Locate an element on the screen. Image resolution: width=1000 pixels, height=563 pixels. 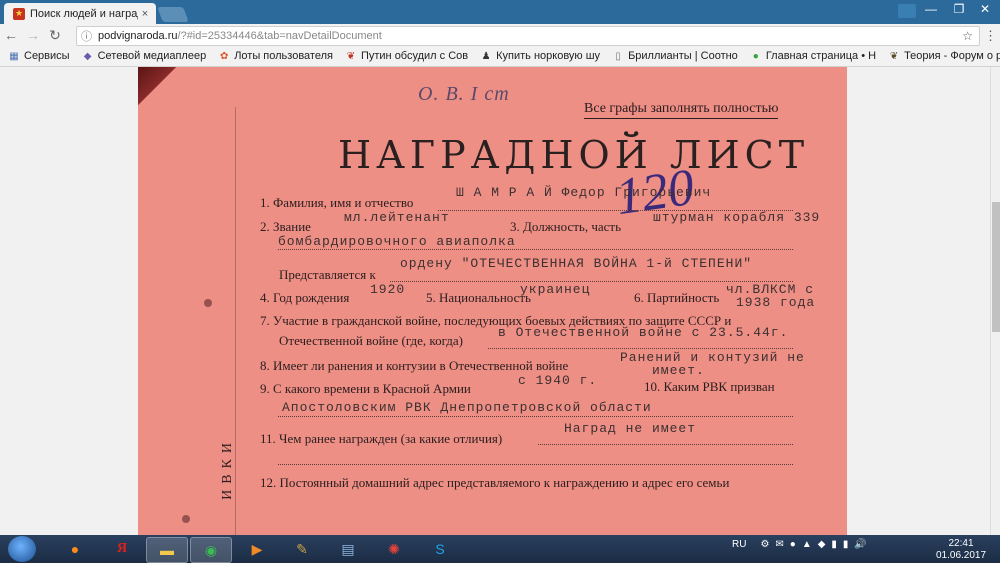
field-4-value: 1920 is located at coordinates (388, 289).